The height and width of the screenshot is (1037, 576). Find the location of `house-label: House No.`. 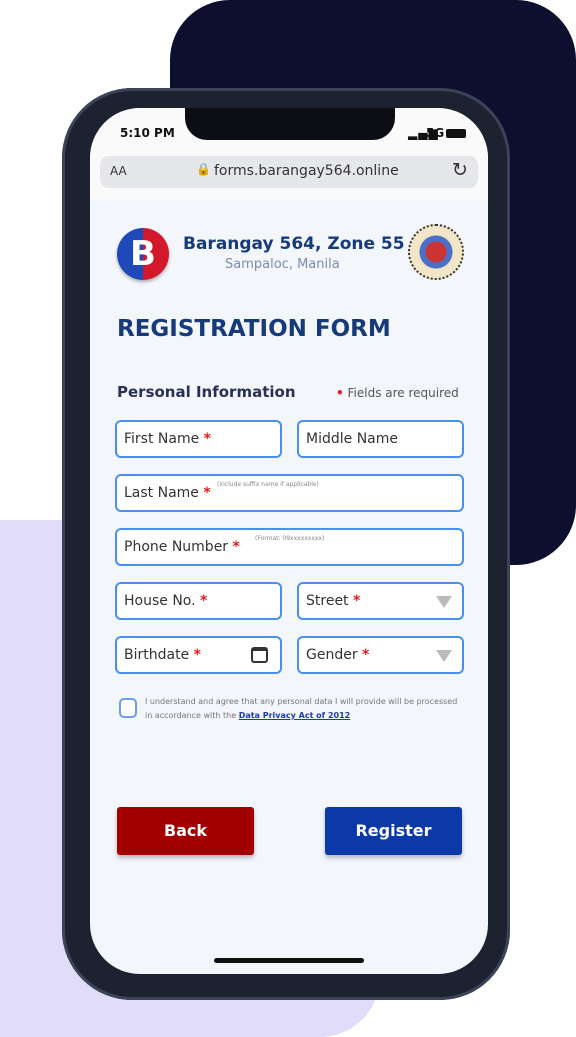

house-label: House No. is located at coordinates (160, 601).